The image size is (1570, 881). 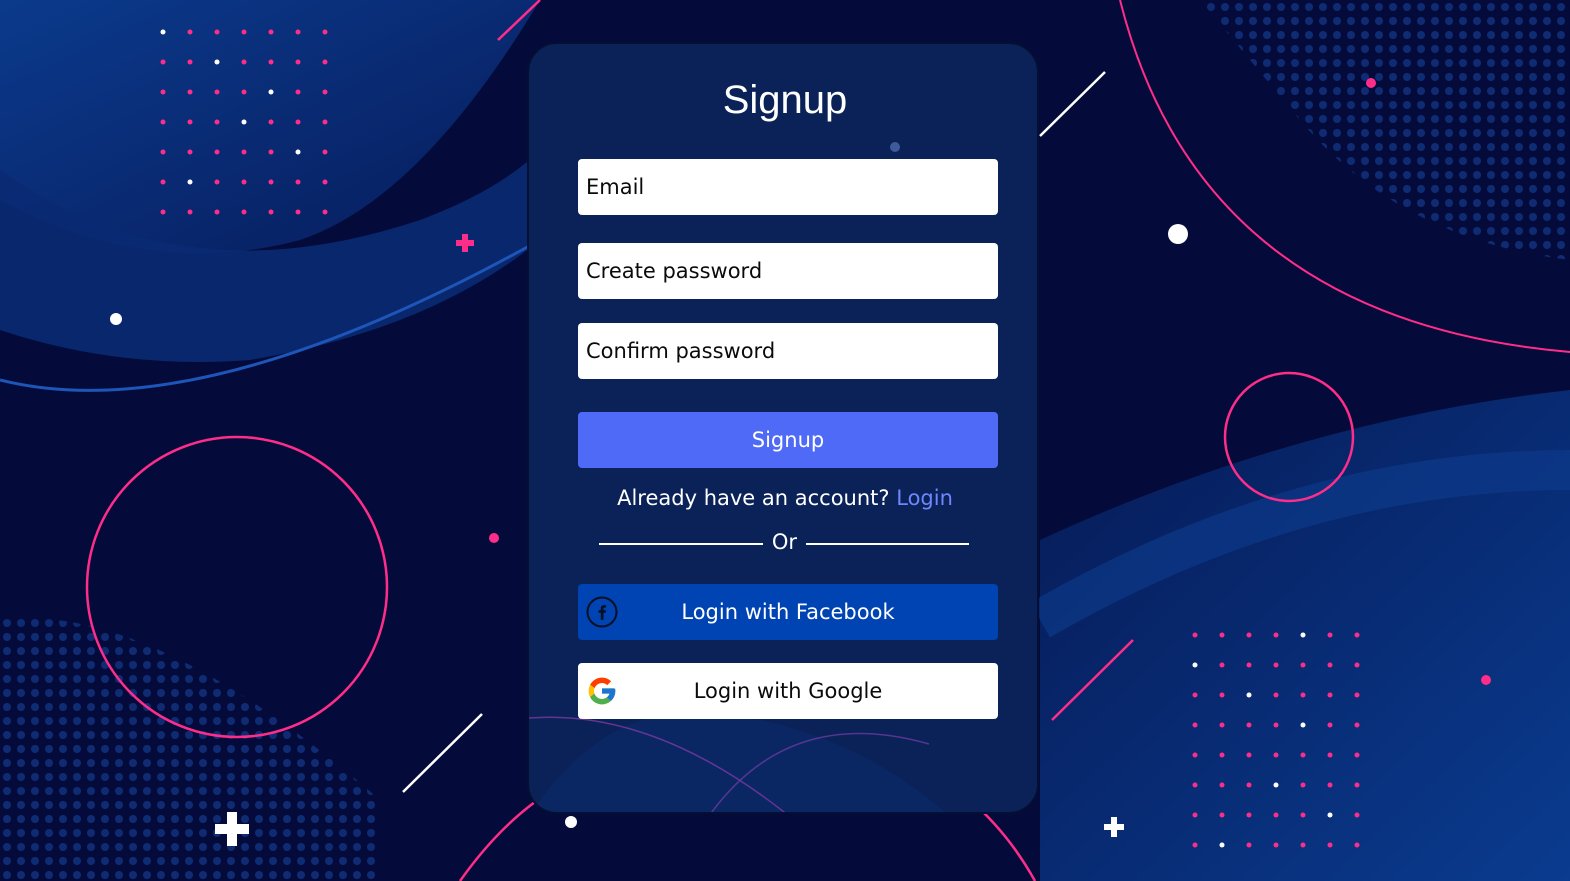 I want to click on password-field-container, so click(x=788, y=271).